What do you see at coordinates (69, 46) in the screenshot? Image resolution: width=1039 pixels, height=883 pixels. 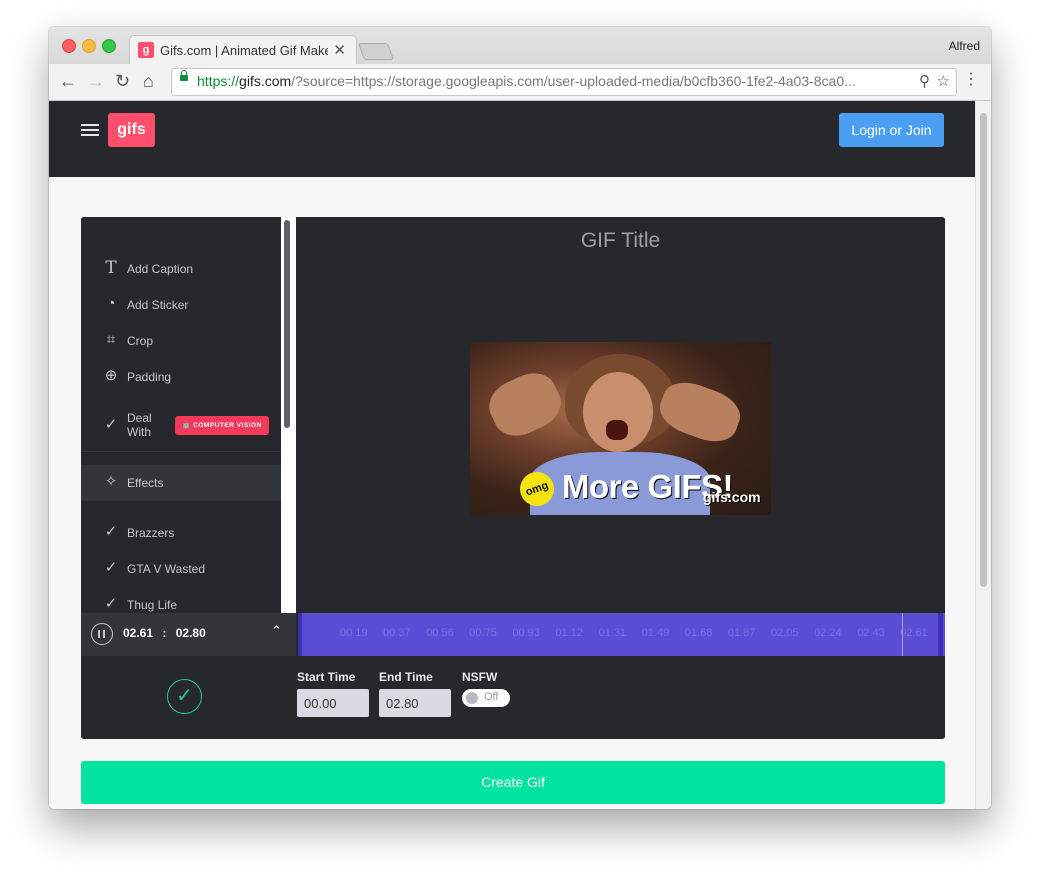 I see `close-window-button` at bounding box center [69, 46].